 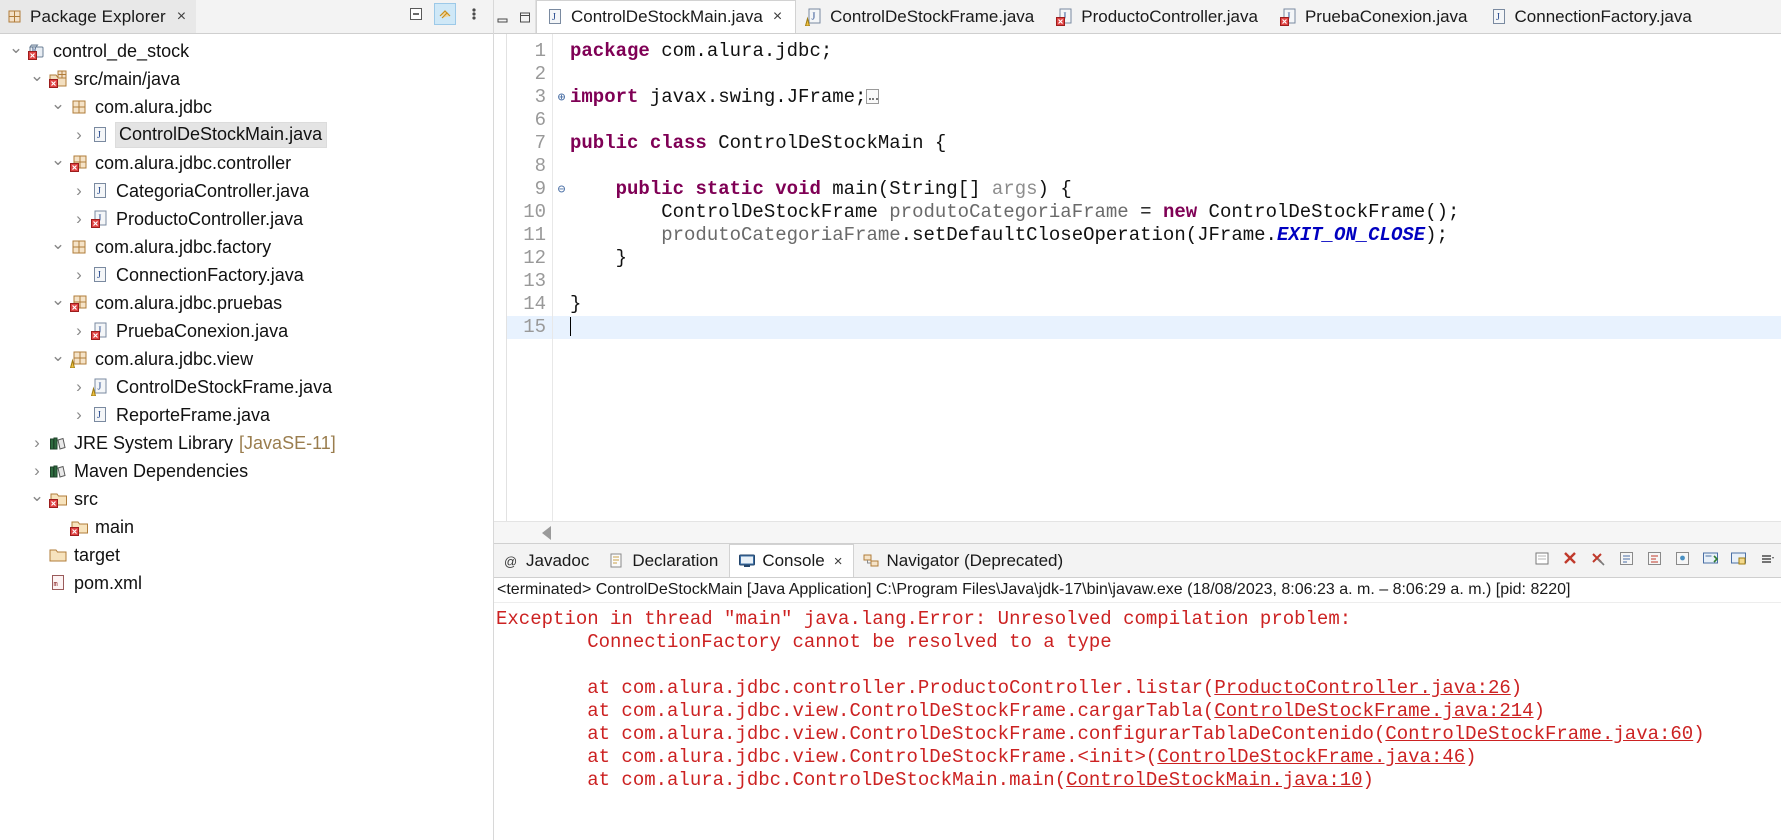 What do you see at coordinates (246, 499) in the screenshot?
I see `tree-item-src: ⌄ src` at bounding box center [246, 499].